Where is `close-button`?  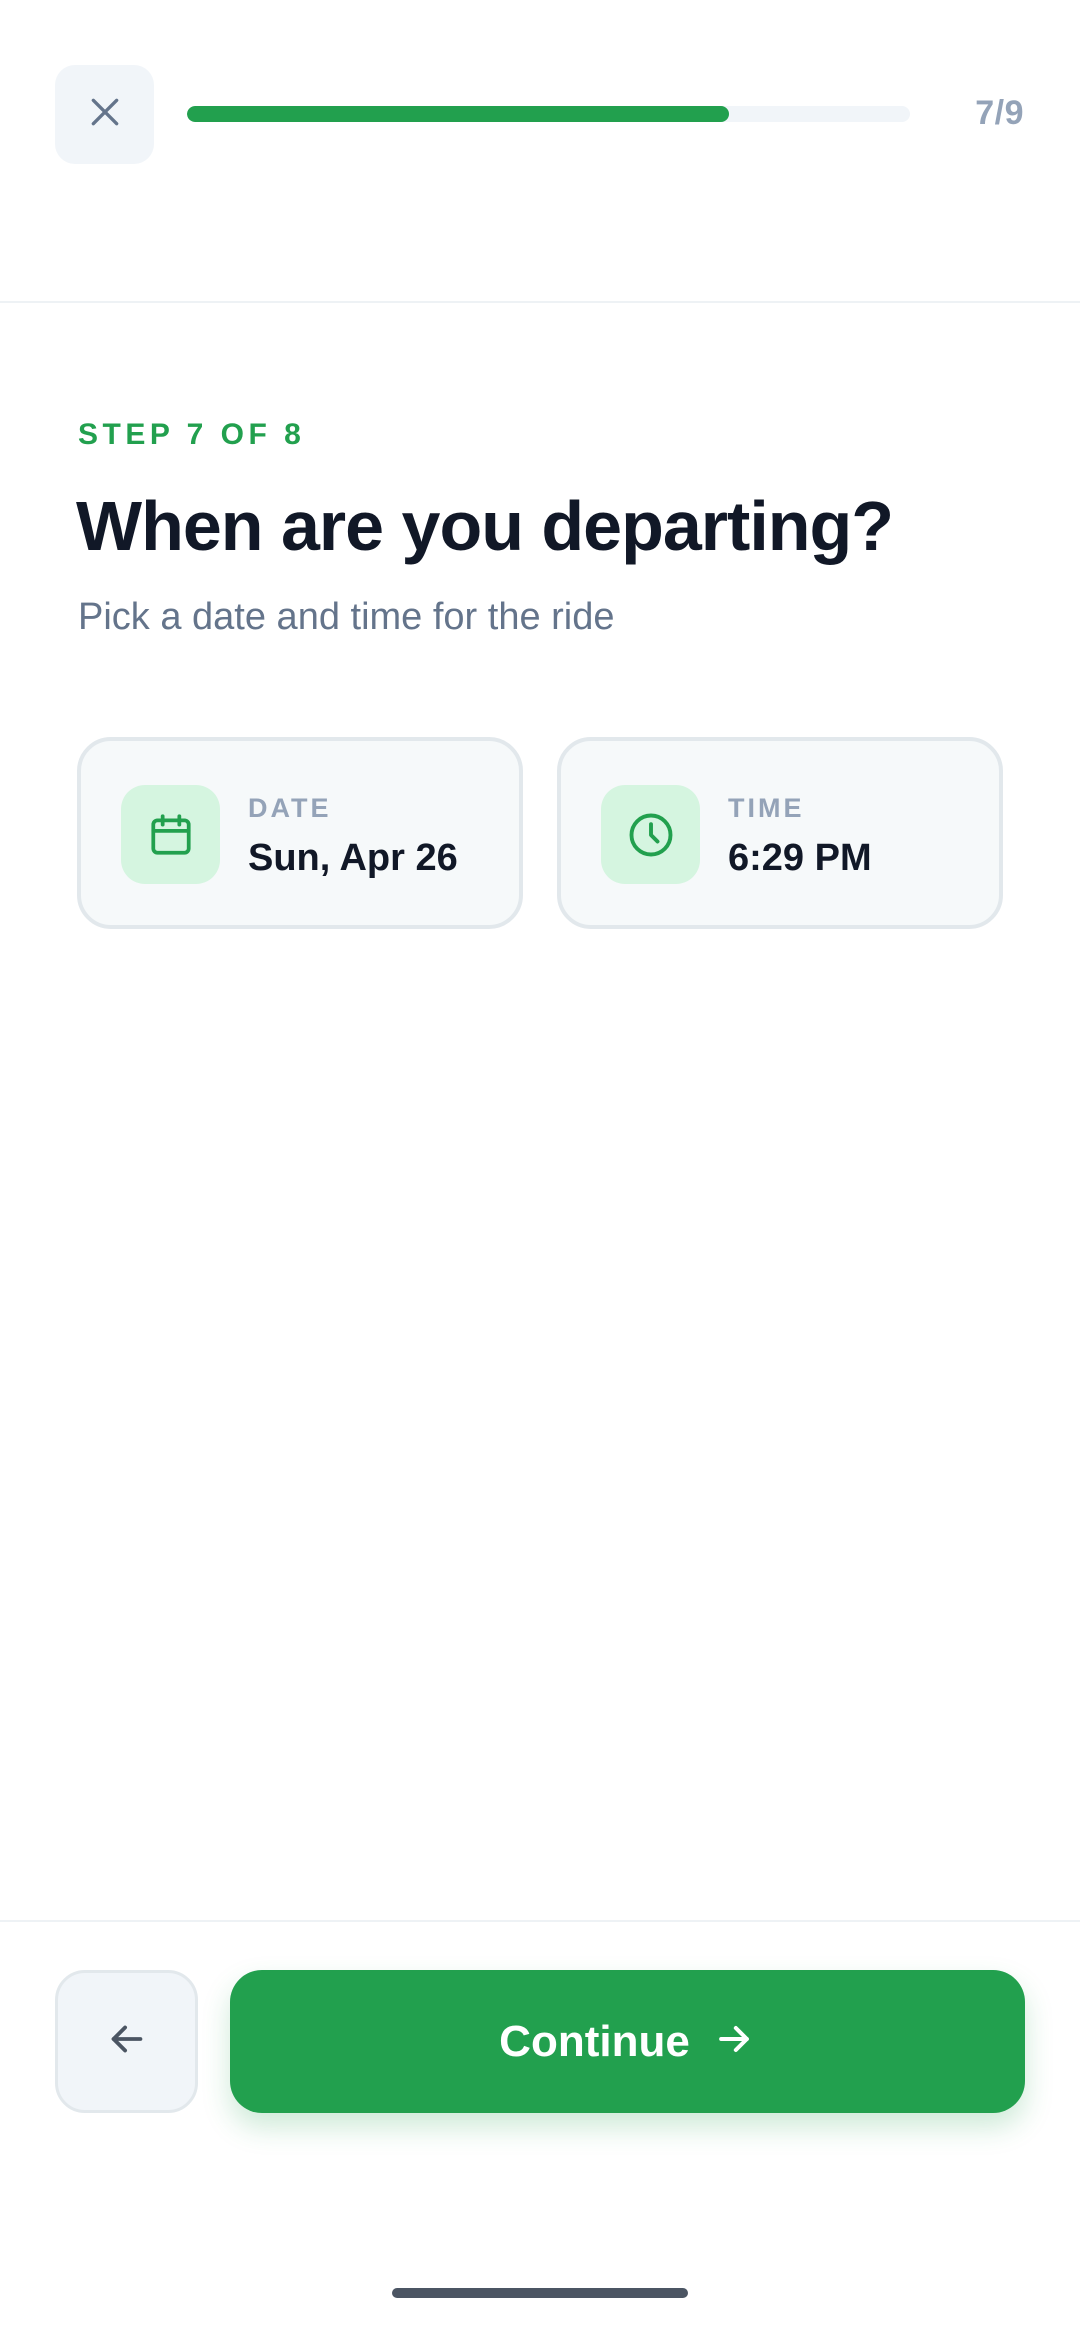
close-button is located at coordinates (104, 114).